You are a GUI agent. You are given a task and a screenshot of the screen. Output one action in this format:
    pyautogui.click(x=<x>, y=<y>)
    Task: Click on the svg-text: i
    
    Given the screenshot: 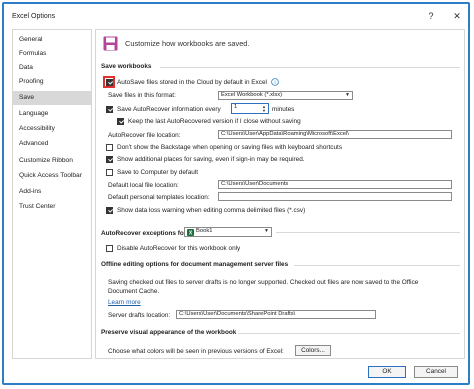 What is the action you would take?
    pyautogui.click(x=274, y=83)
    